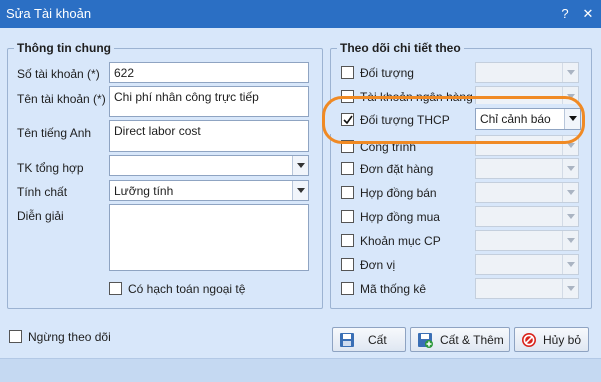  What do you see at coordinates (300, 370) in the screenshot?
I see `status-strip` at bounding box center [300, 370].